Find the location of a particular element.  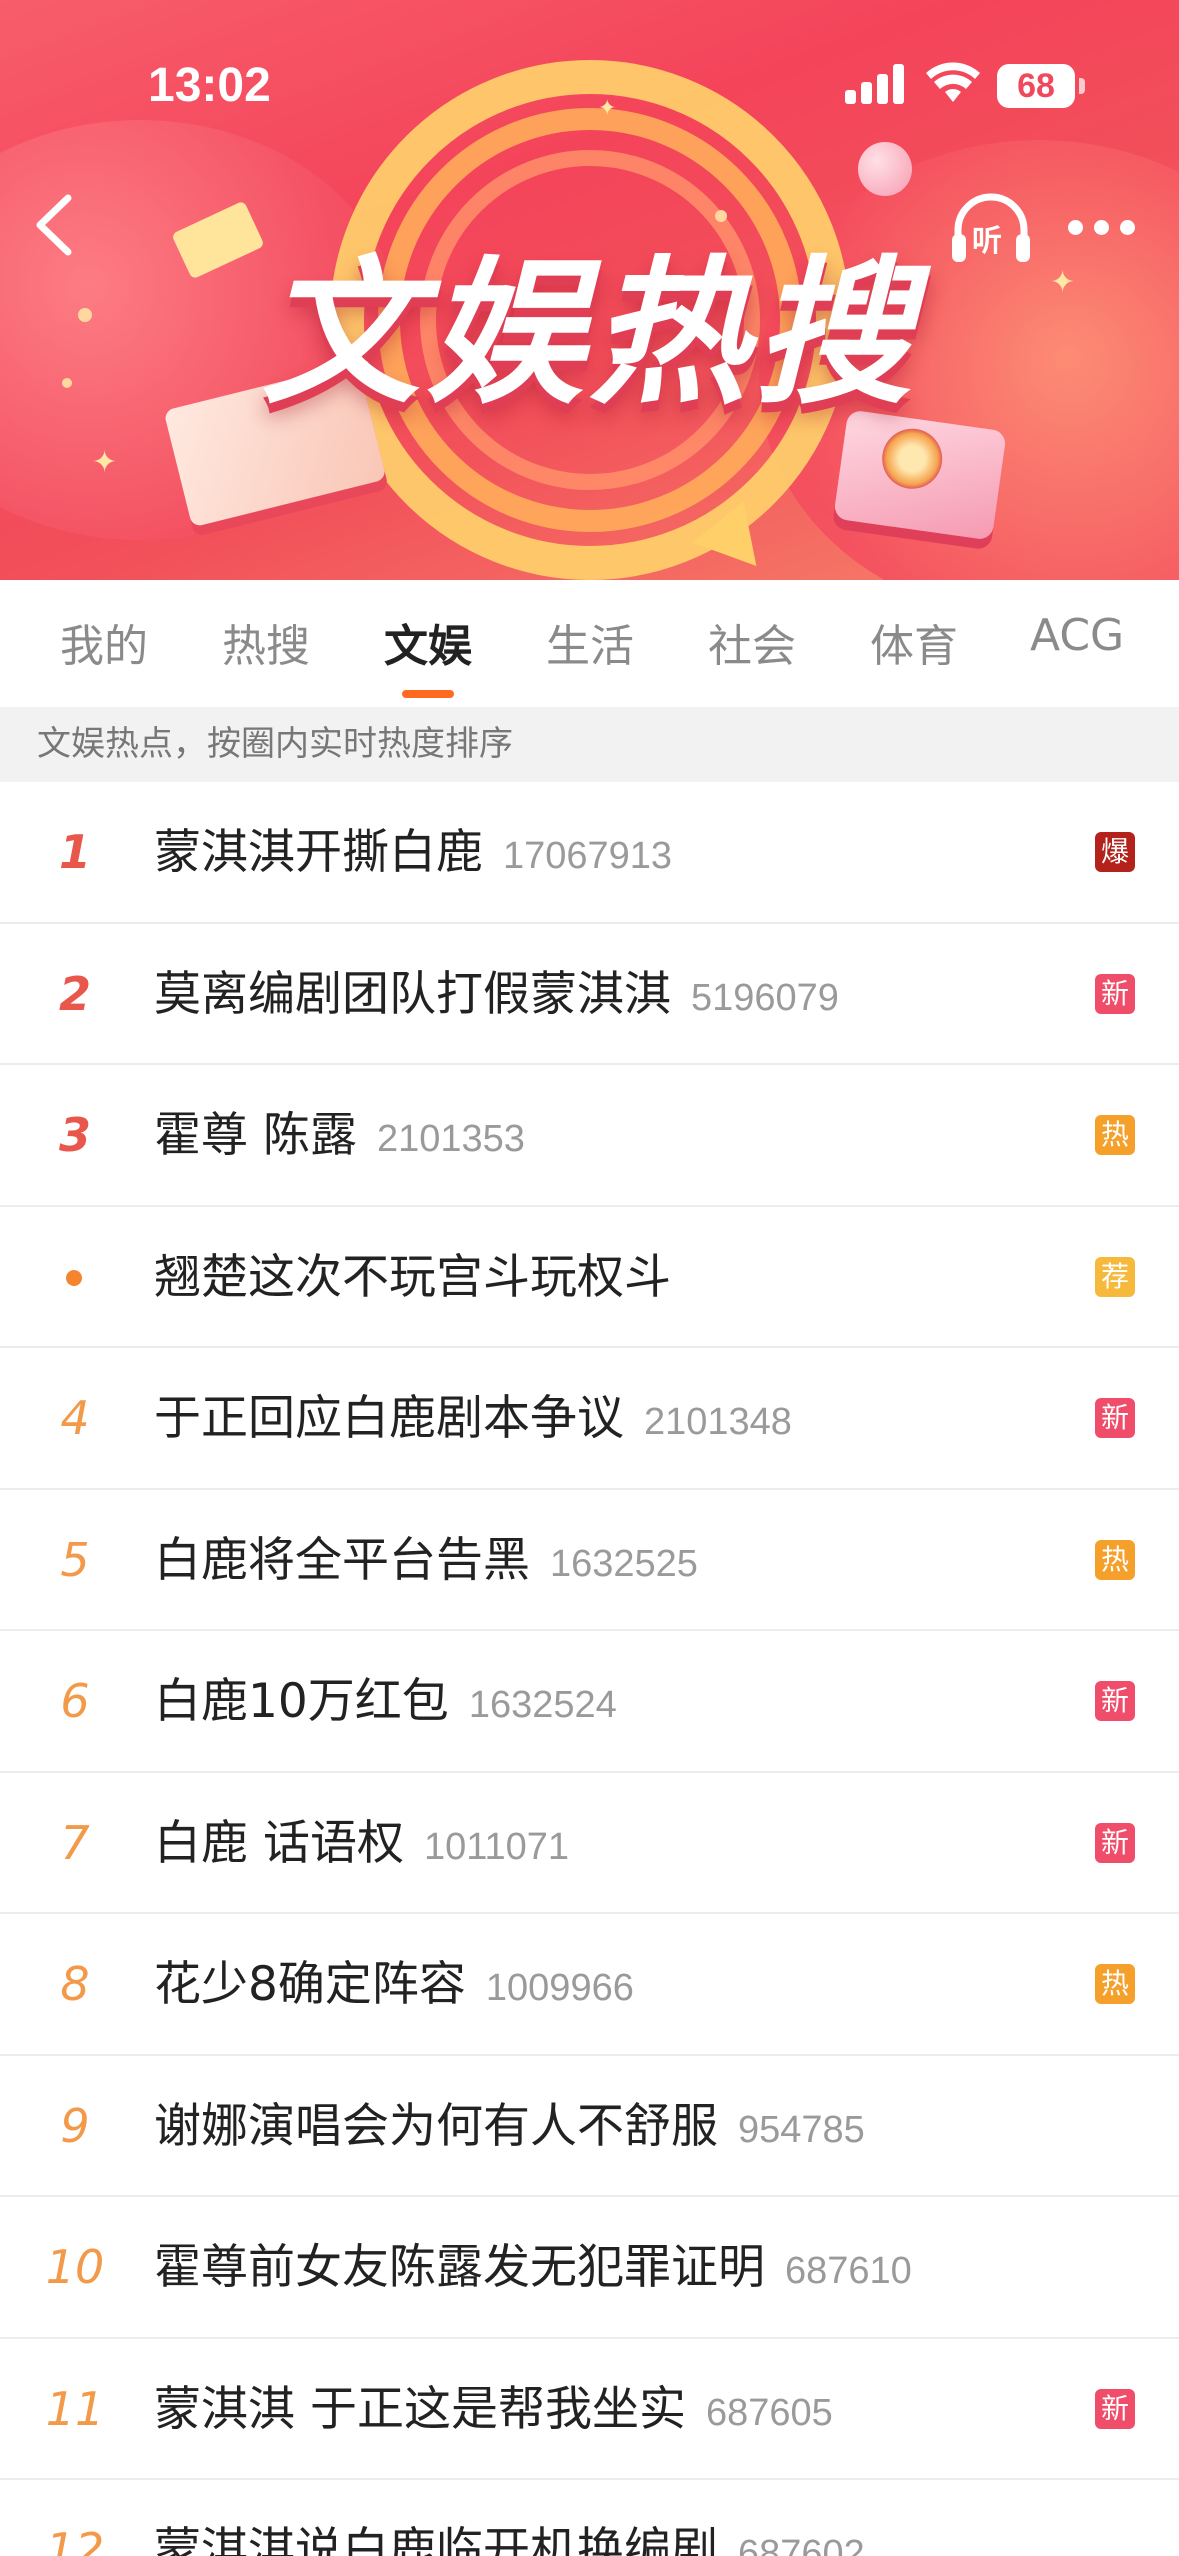

camera-icon is located at coordinates (920, 475).